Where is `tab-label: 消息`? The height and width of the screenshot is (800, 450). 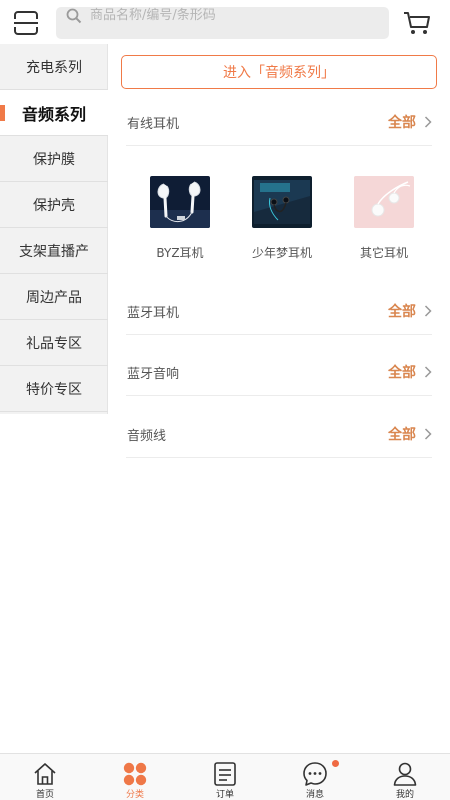 tab-label: 消息 is located at coordinates (314, 795).